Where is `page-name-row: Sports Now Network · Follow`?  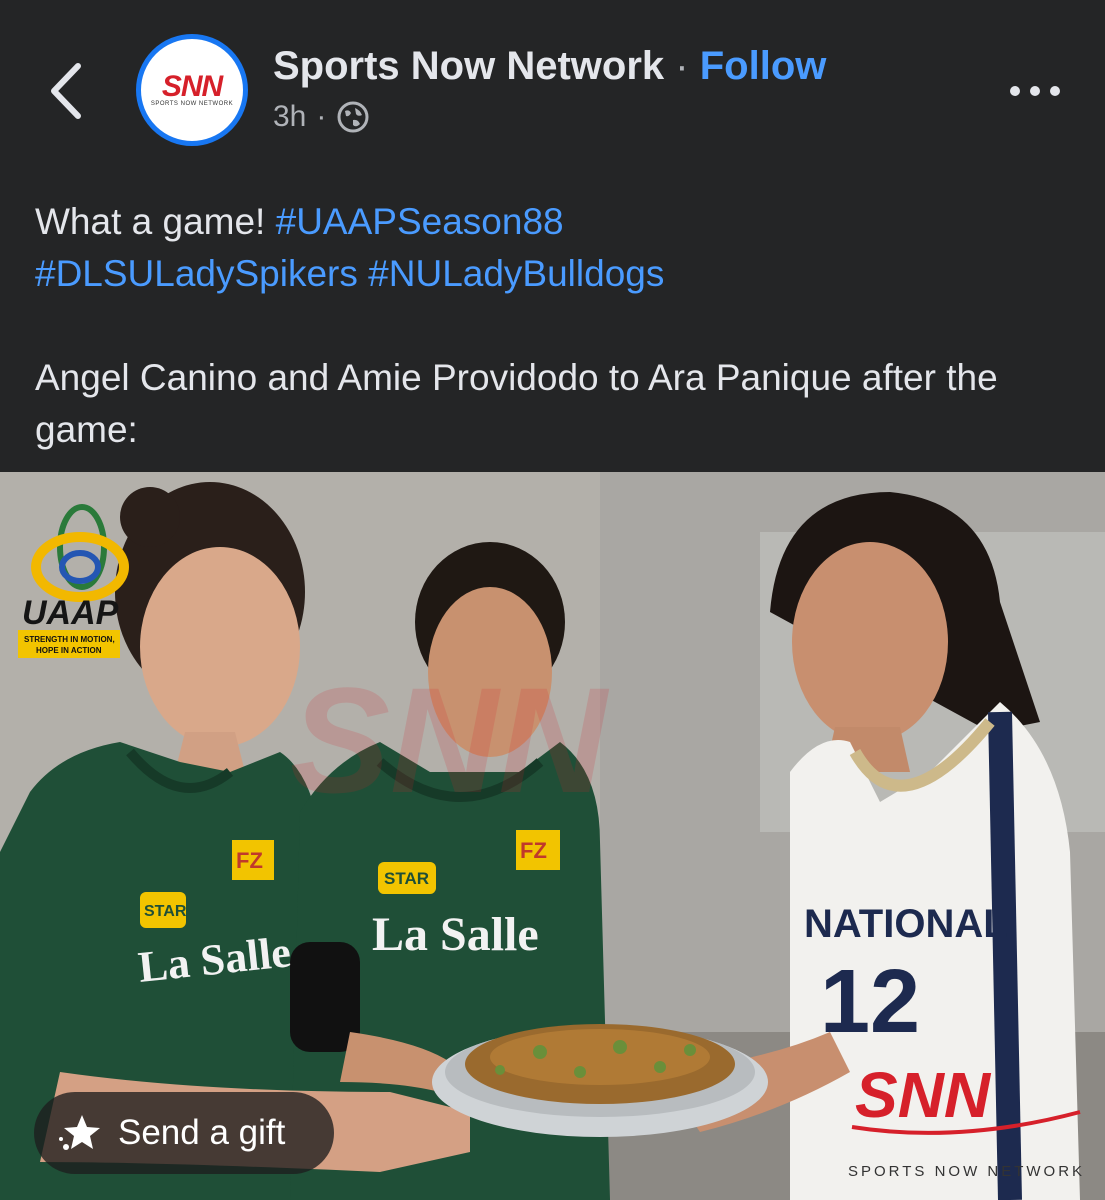 page-name-row: Sports Now Network · Follow is located at coordinates (549, 66).